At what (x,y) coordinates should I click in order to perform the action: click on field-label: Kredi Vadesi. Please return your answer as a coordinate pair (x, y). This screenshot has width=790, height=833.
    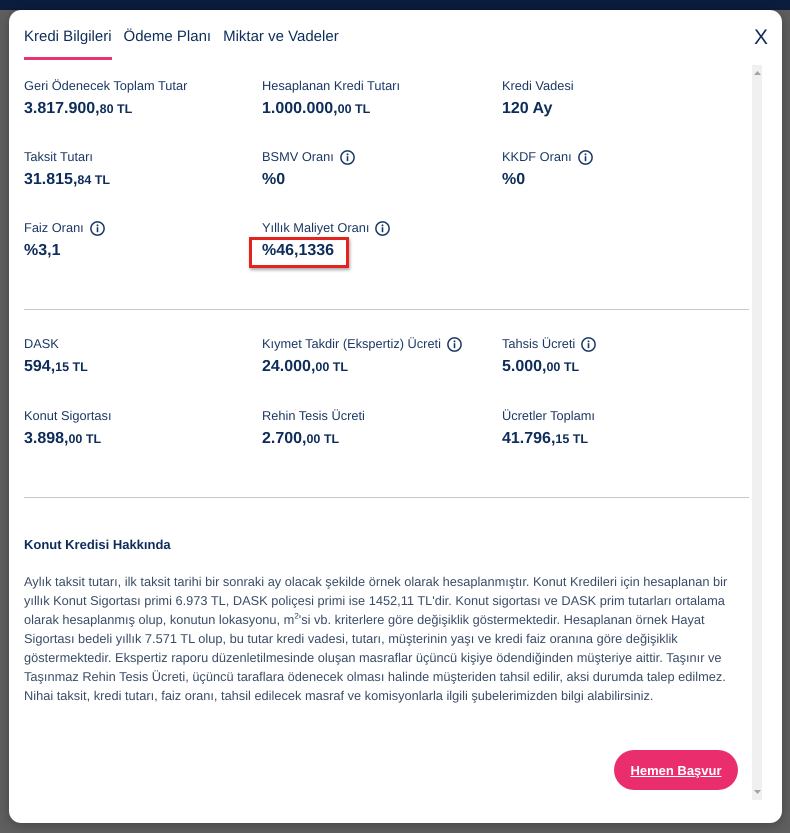
    Looking at the image, I should click on (538, 86).